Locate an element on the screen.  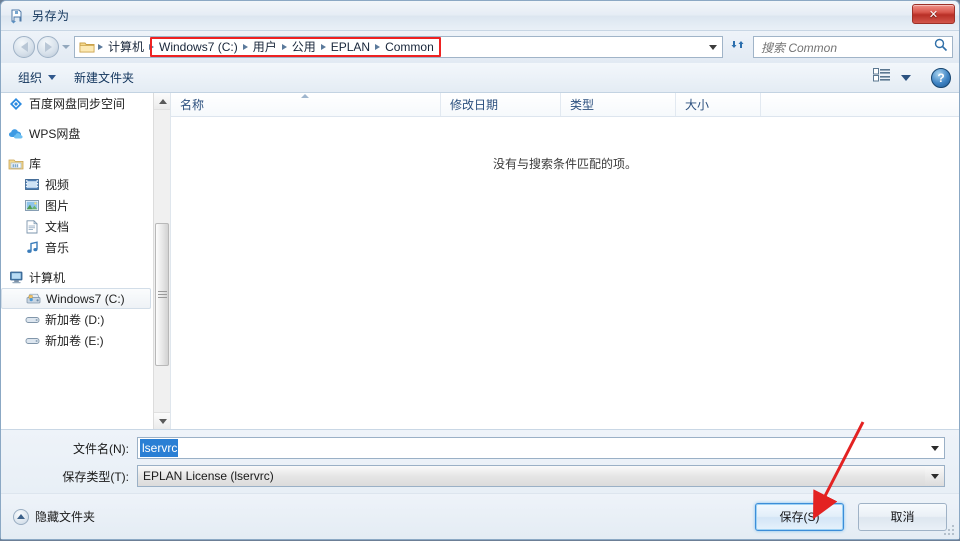
list-view-icon is located at coordinates (882, 77).